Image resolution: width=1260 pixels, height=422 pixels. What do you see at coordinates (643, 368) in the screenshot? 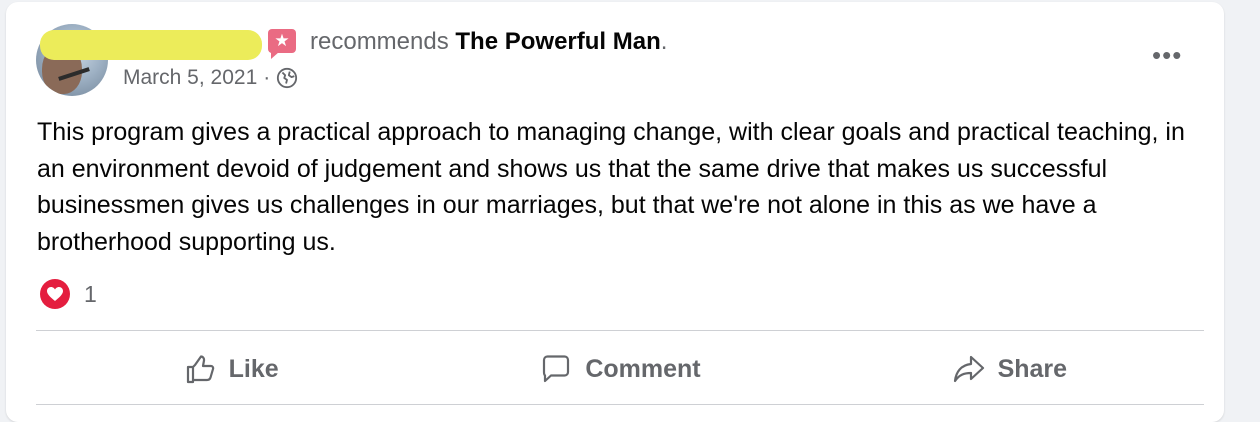
I see `comment-label: Comment` at bounding box center [643, 368].